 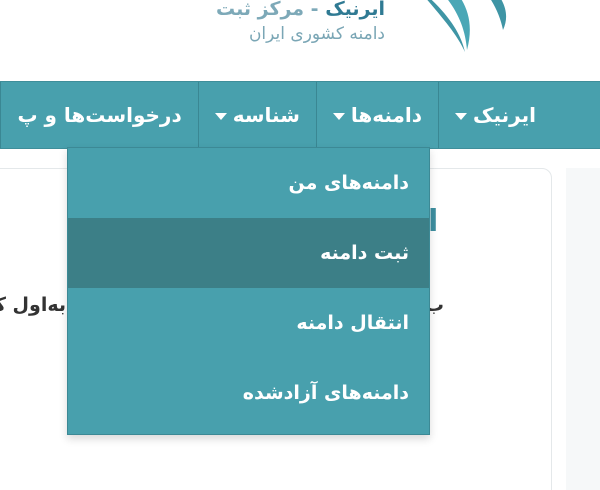 I want to click on nav-item-handle: شناسه, so click(x=256, y=115).